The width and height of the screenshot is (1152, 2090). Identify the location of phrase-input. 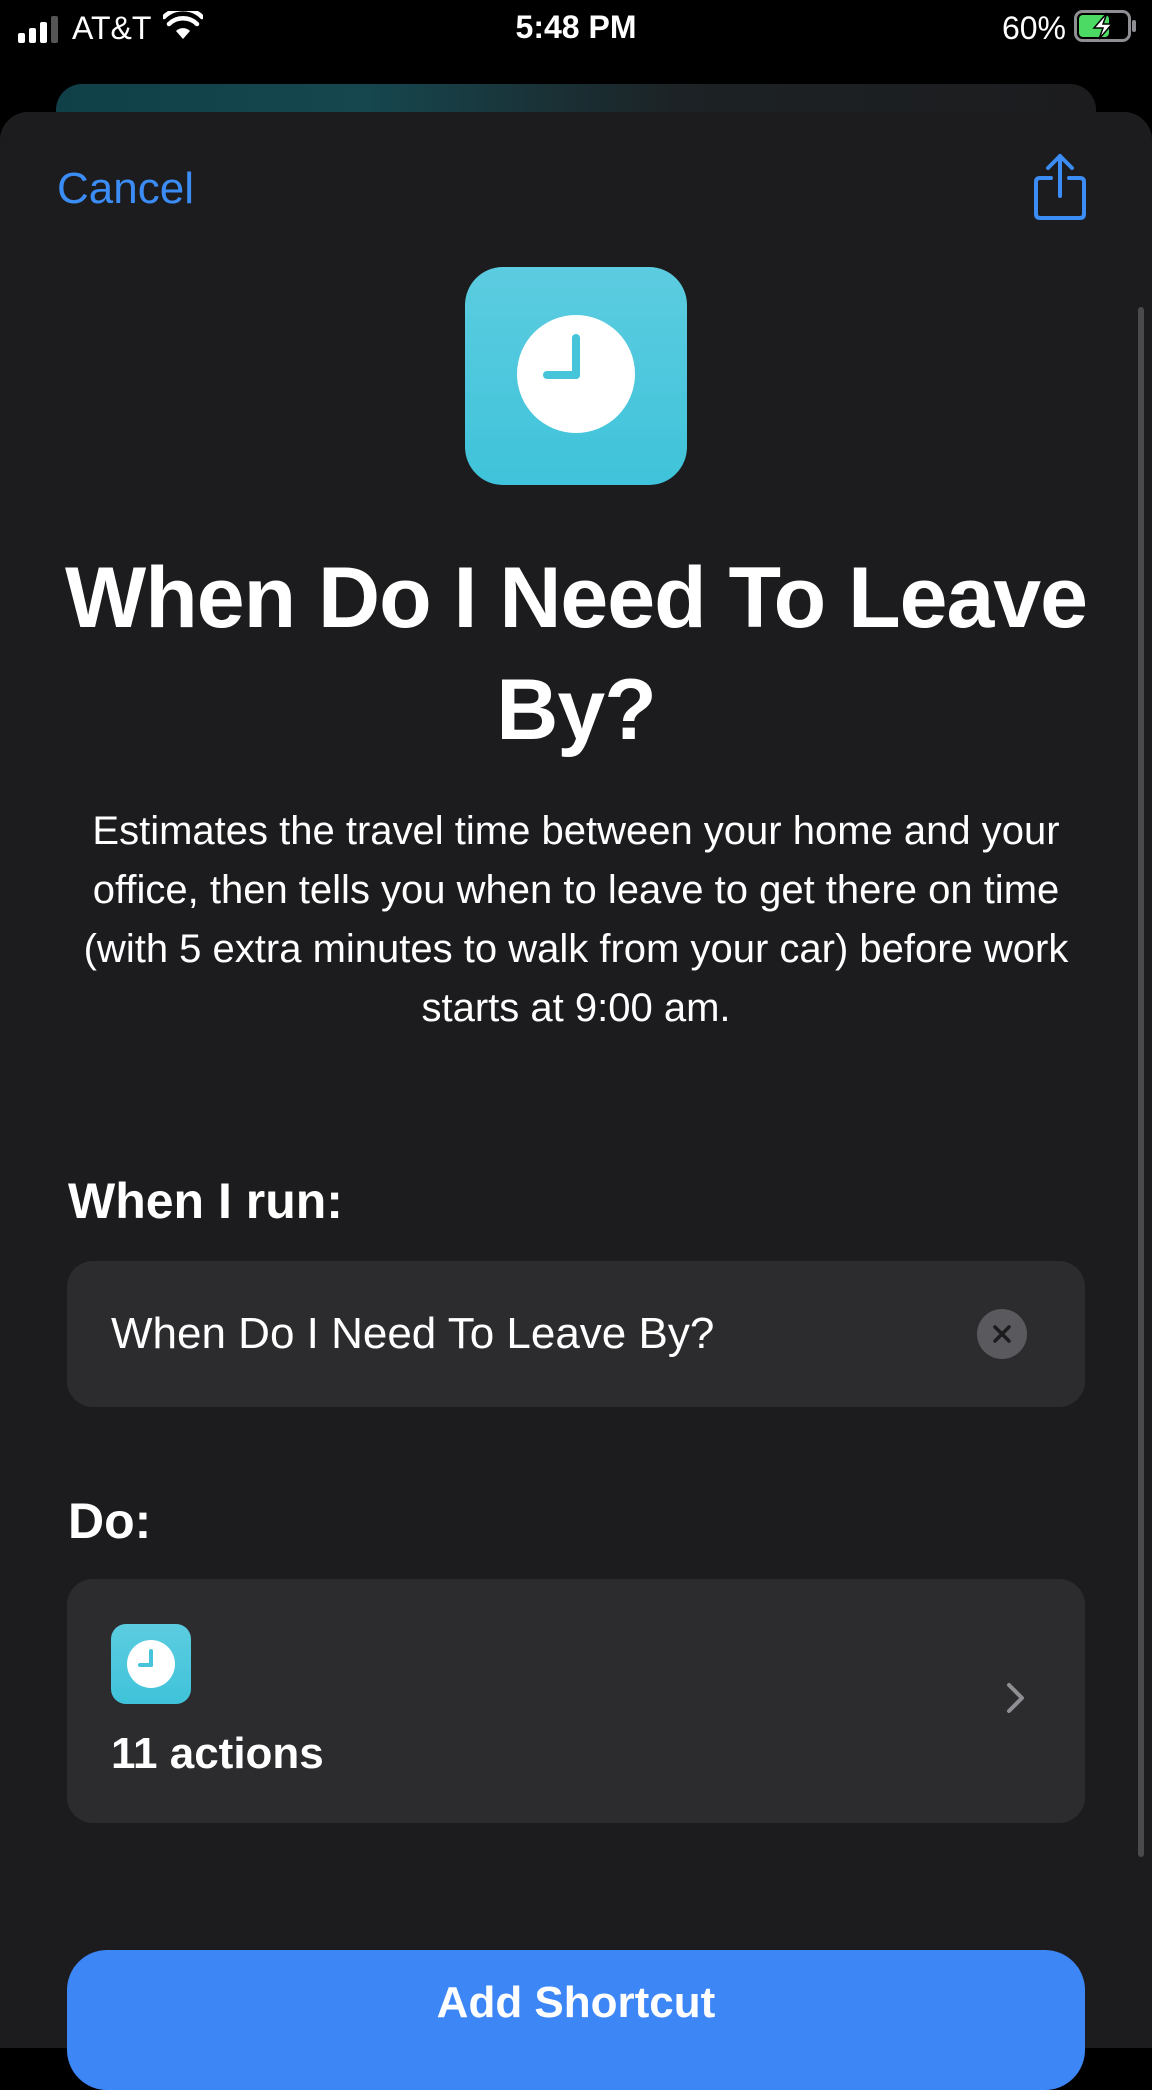
(541, 1334).